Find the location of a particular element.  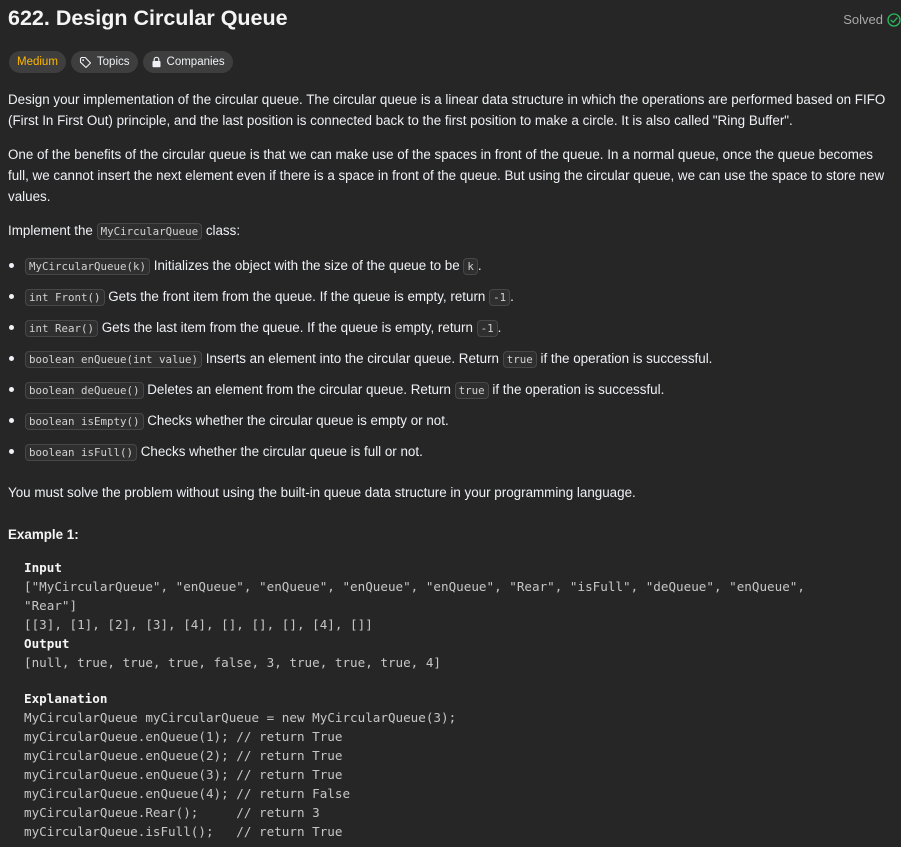

implement-tail: class: is located at coordinates (221, 230).